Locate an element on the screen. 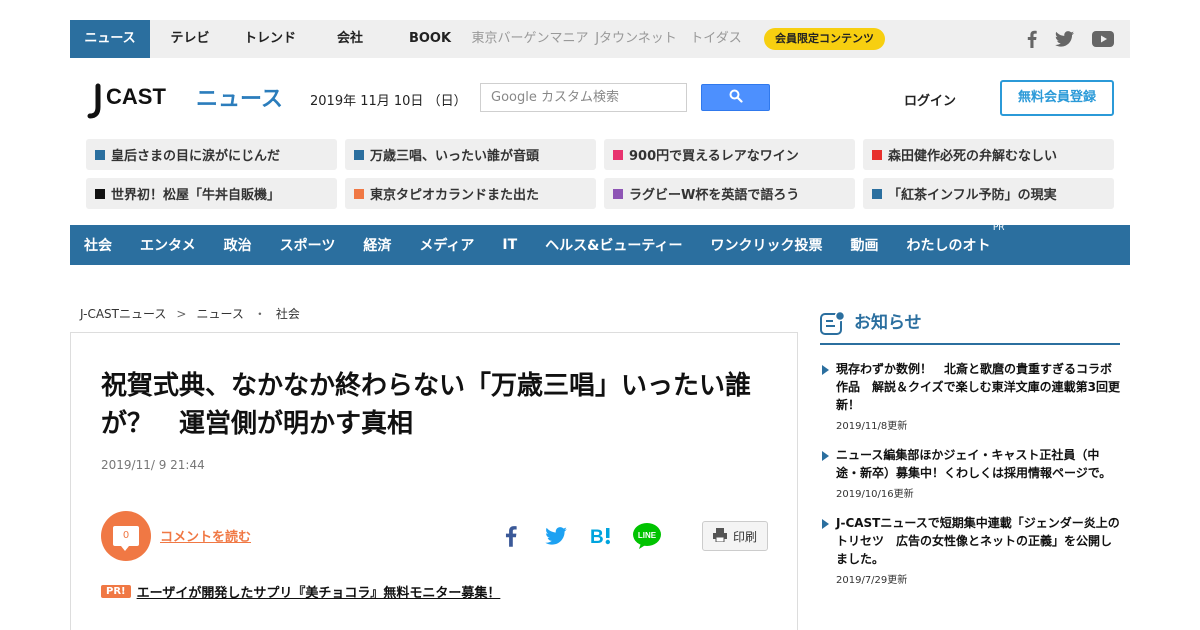  category-media: メディア is located at coordinates (446, 245).